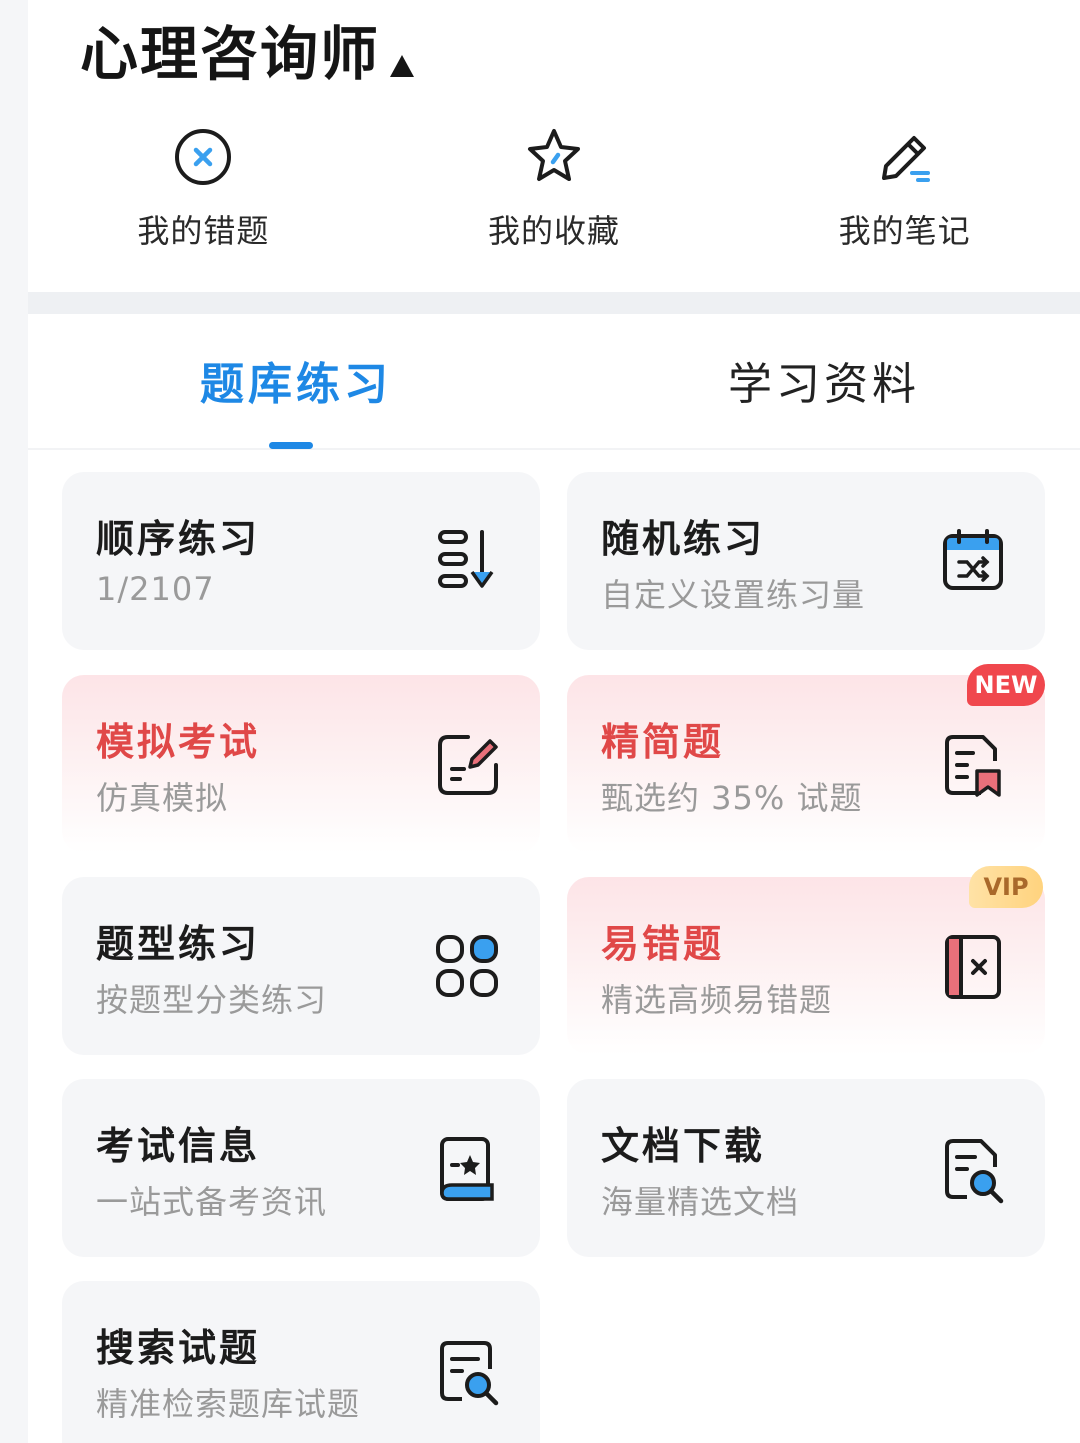  Describe the element at coordinates (700, 1202) in the screenshot. I see `card-subtitle: 海量精选文档` at that location.